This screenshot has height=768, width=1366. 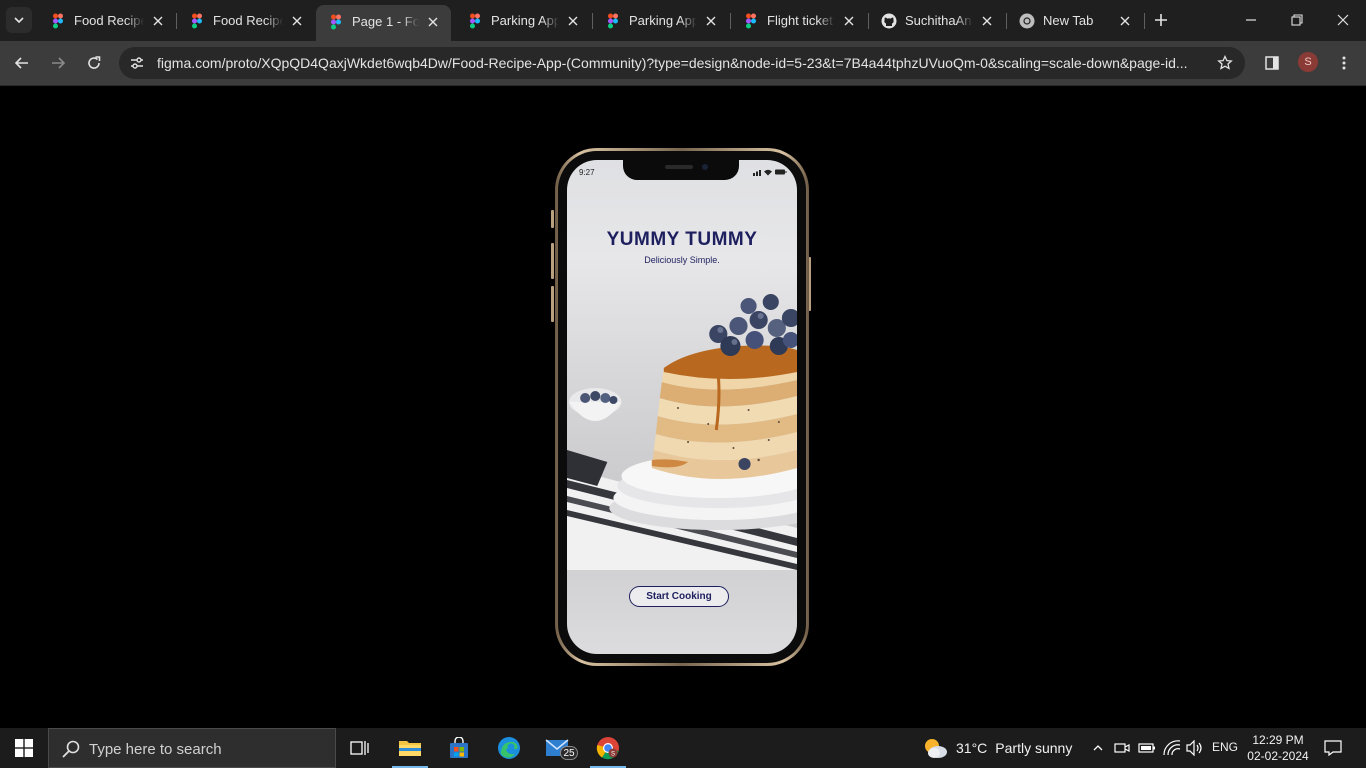 I want to click on close-window-button, so click(x=1343, y=20).